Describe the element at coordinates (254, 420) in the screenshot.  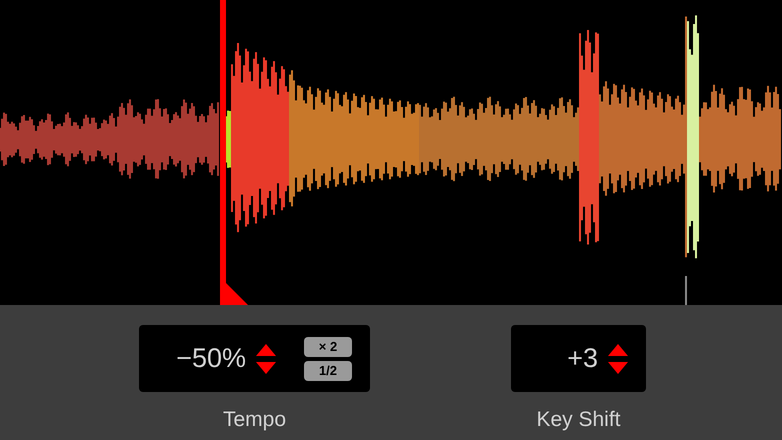
I see `tempo-label: Tempo` at that location.